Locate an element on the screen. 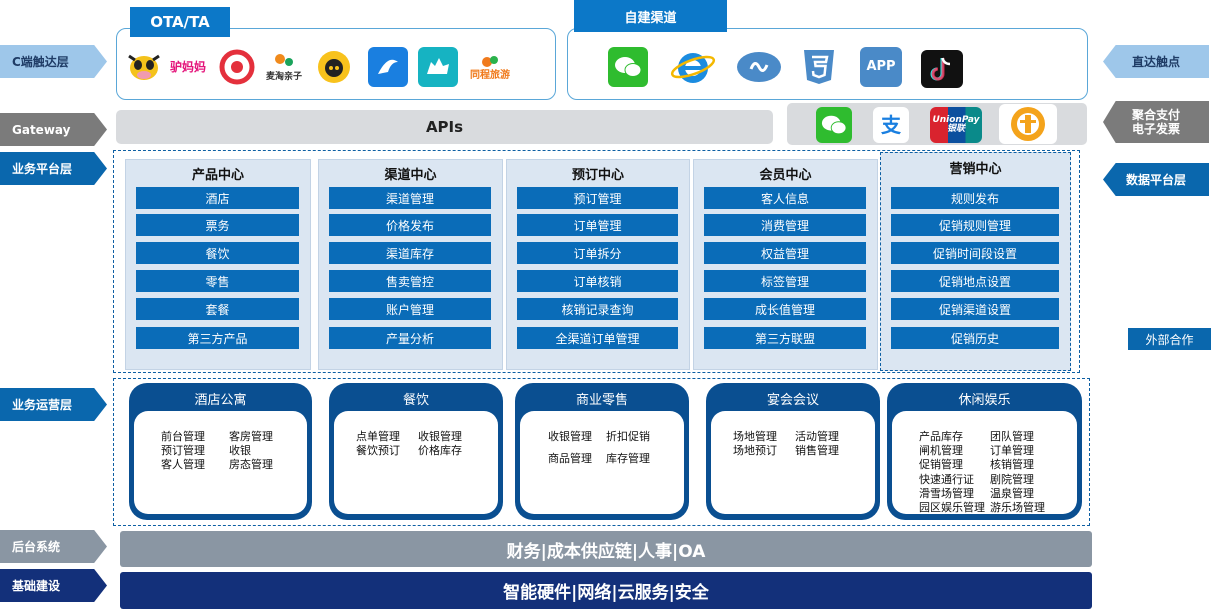 This screenshot has width=1213, height=613. mama-qinzi-icon: 麦淘亲子 is located at coordinates (284, 67).